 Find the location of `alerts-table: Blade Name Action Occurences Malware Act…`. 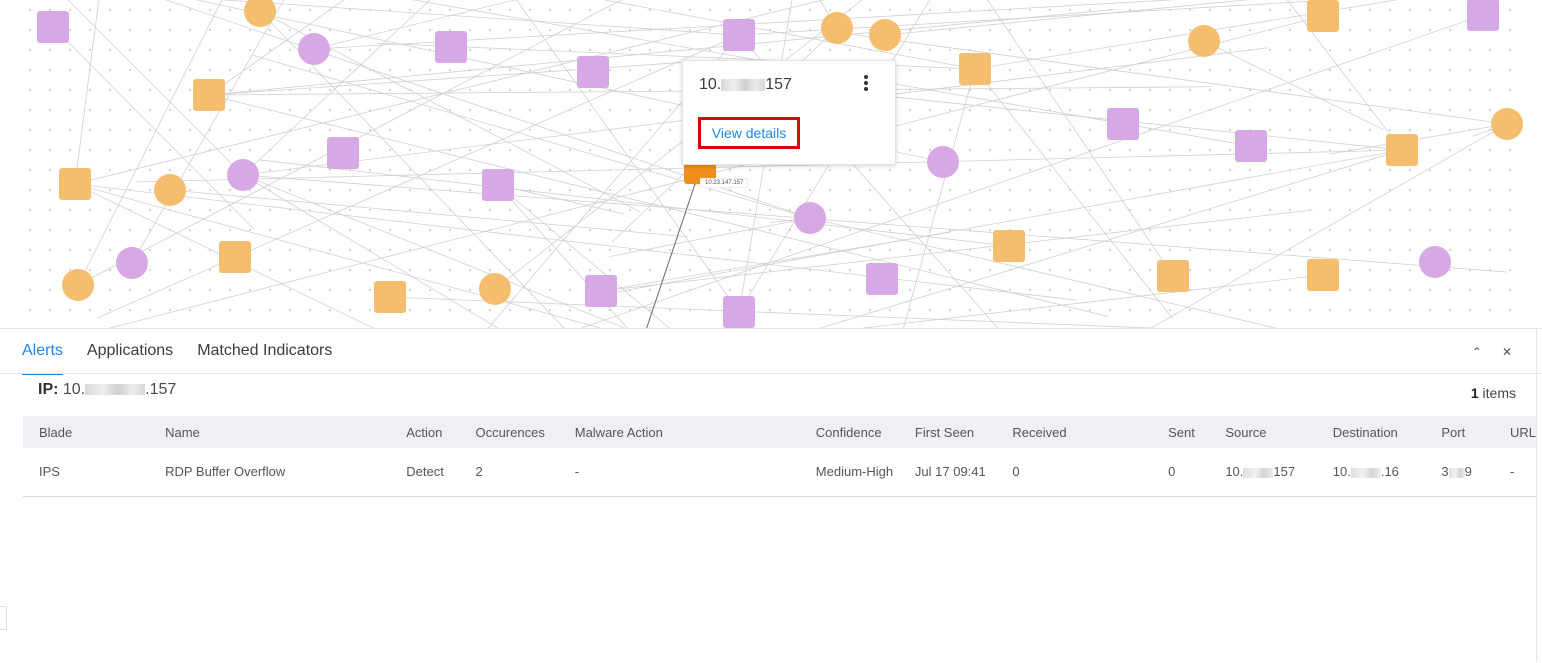

alerts-table: Blade Name Action Occurences Malware Act… is located at coordinates (779, 456).